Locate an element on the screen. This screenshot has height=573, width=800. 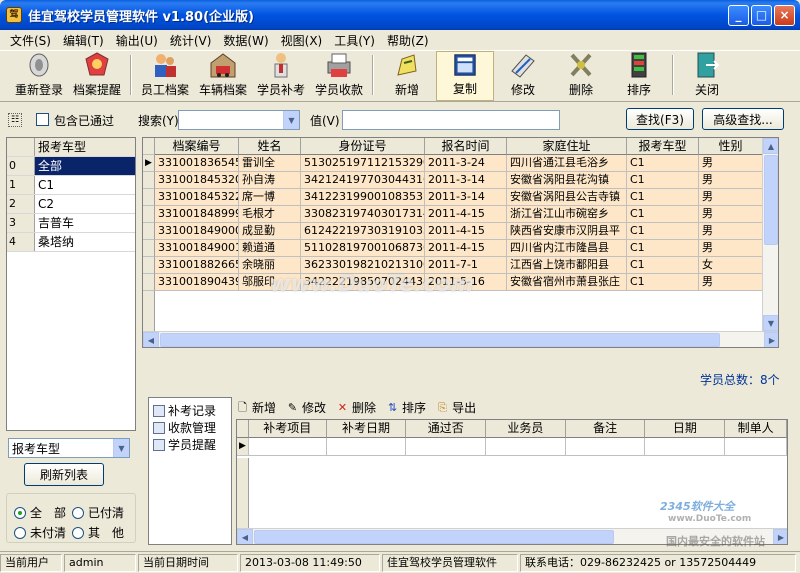
vehicle-archive-button: 车辆档案 is located at coordinates (223, 76).